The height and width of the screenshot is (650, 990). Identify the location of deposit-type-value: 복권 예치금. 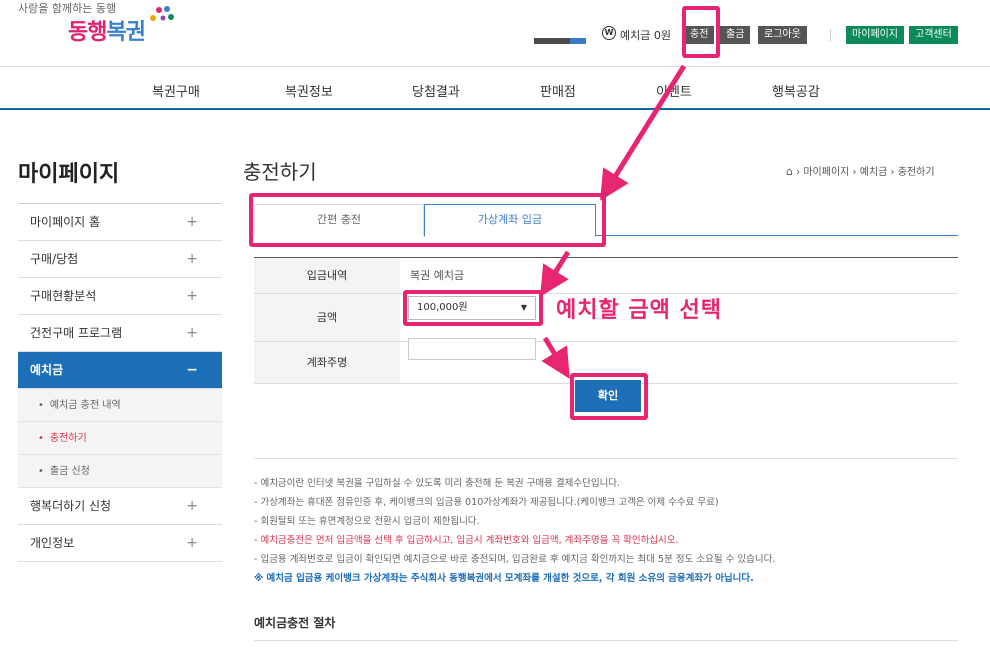
(437, 275).